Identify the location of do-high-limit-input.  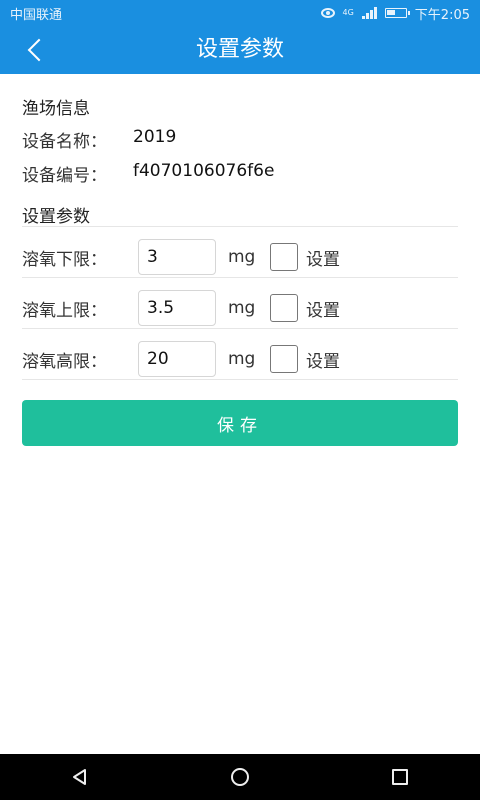
(177, 359).